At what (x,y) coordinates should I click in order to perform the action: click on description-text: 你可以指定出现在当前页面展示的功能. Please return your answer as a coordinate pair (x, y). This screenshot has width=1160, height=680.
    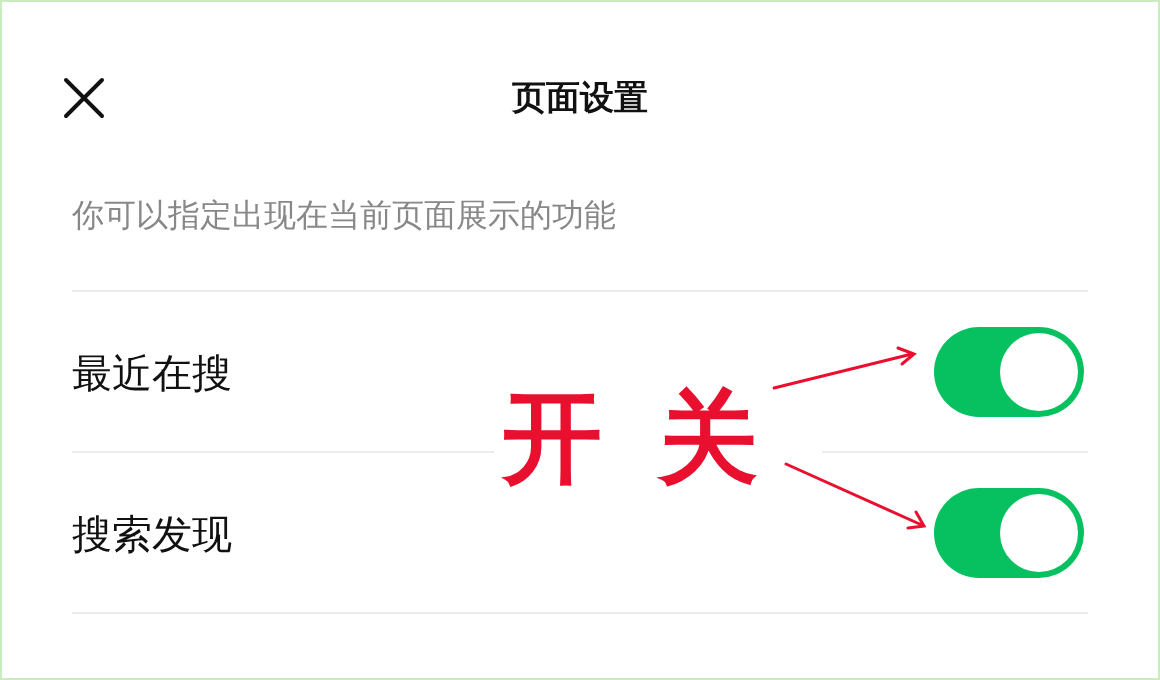
    Looking at the image, I should click on (344, 215).